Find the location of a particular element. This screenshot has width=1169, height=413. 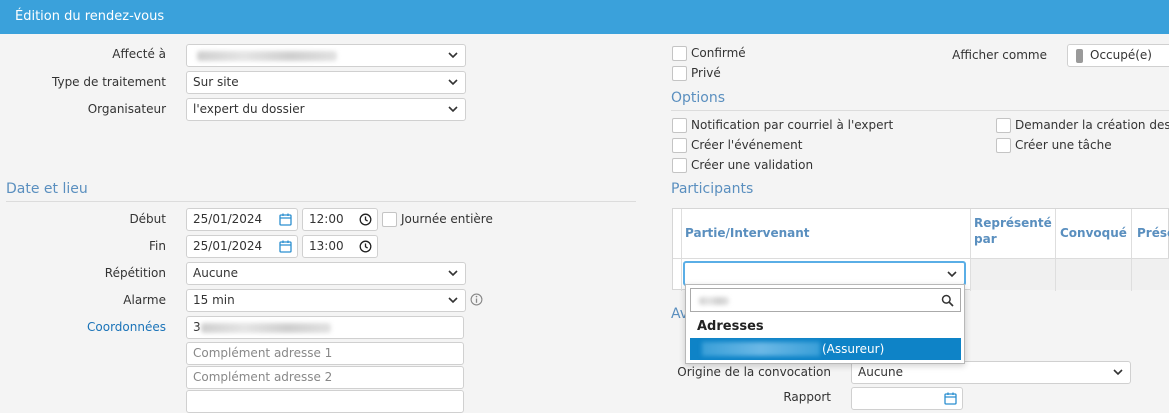

creer-evenement-checkbox is located at coordinates (679, 145).